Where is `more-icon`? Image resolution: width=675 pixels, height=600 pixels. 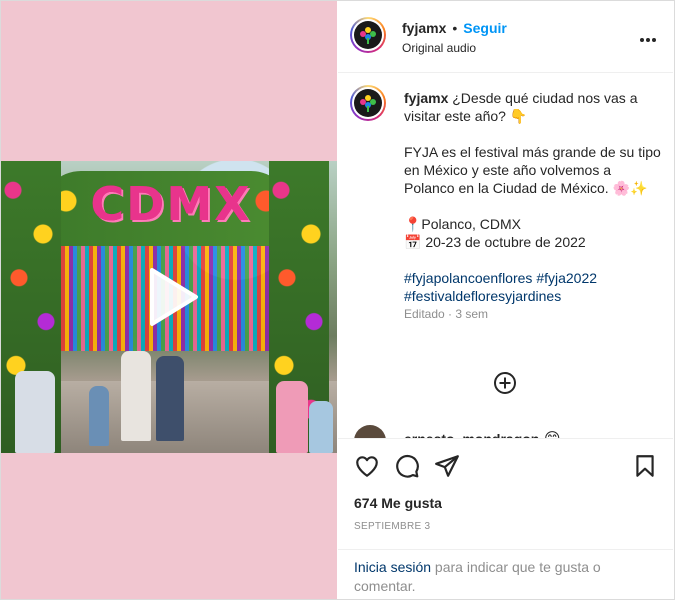
more-icon is located at coordinates (648, 40).